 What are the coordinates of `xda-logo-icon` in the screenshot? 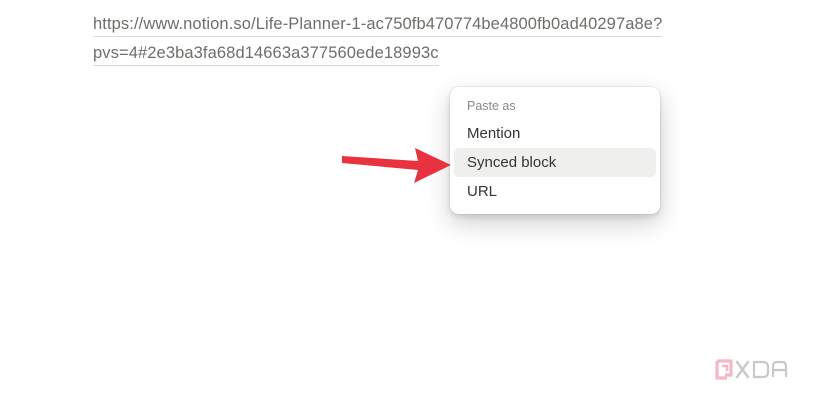 It's located at (752, 369).